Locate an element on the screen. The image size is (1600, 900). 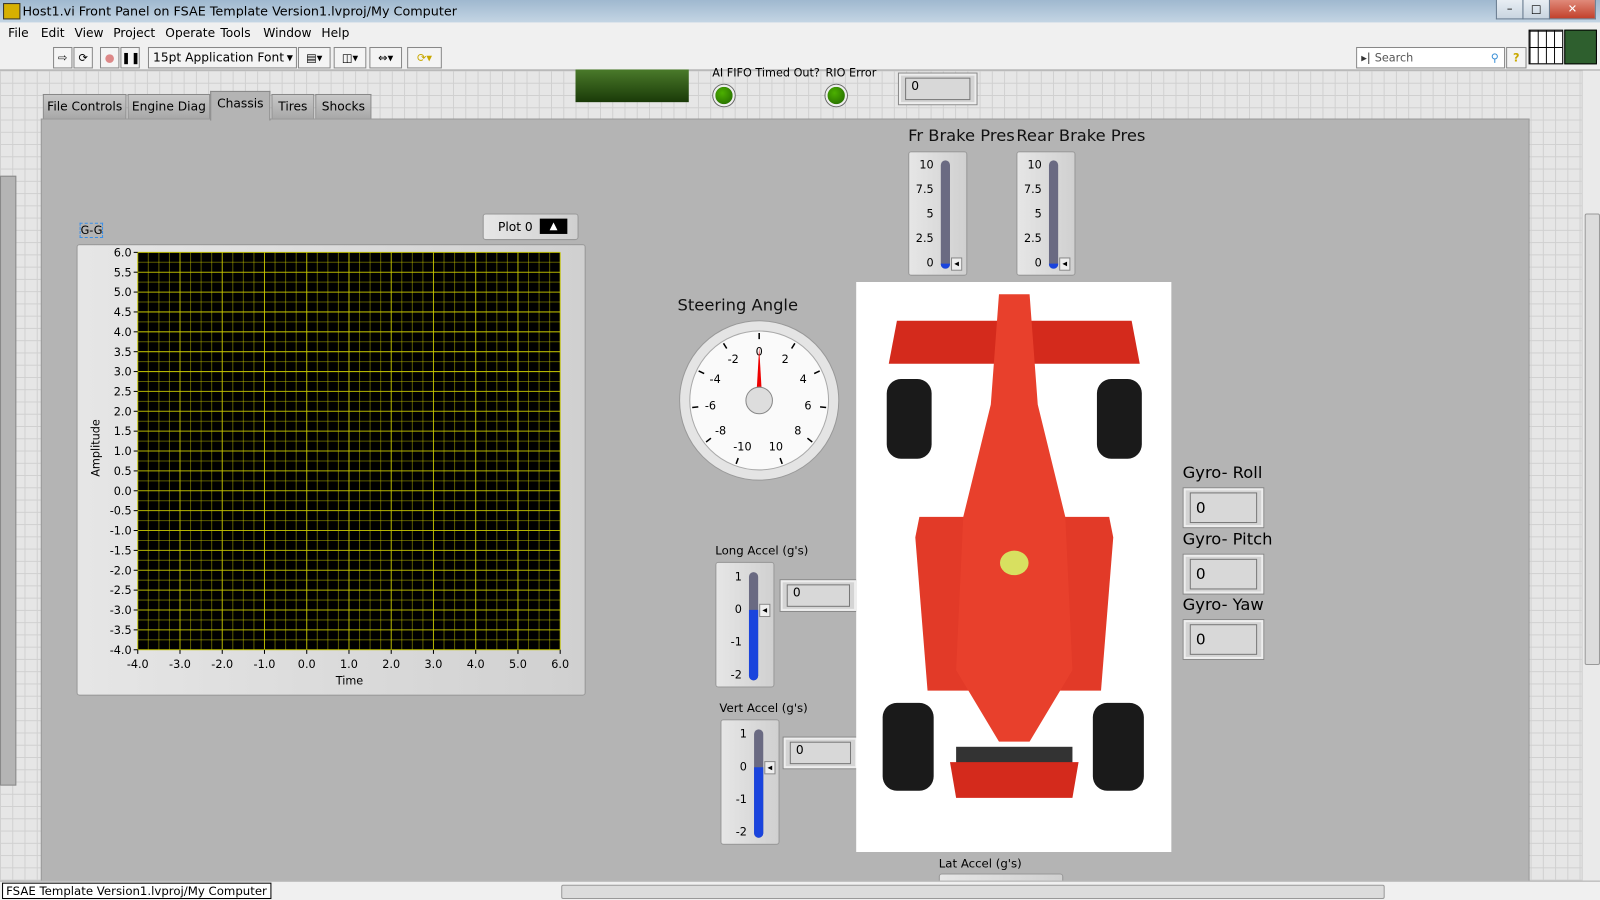
rear-brake-tick-label: 2.5 is located at coordinates (1032, 238).